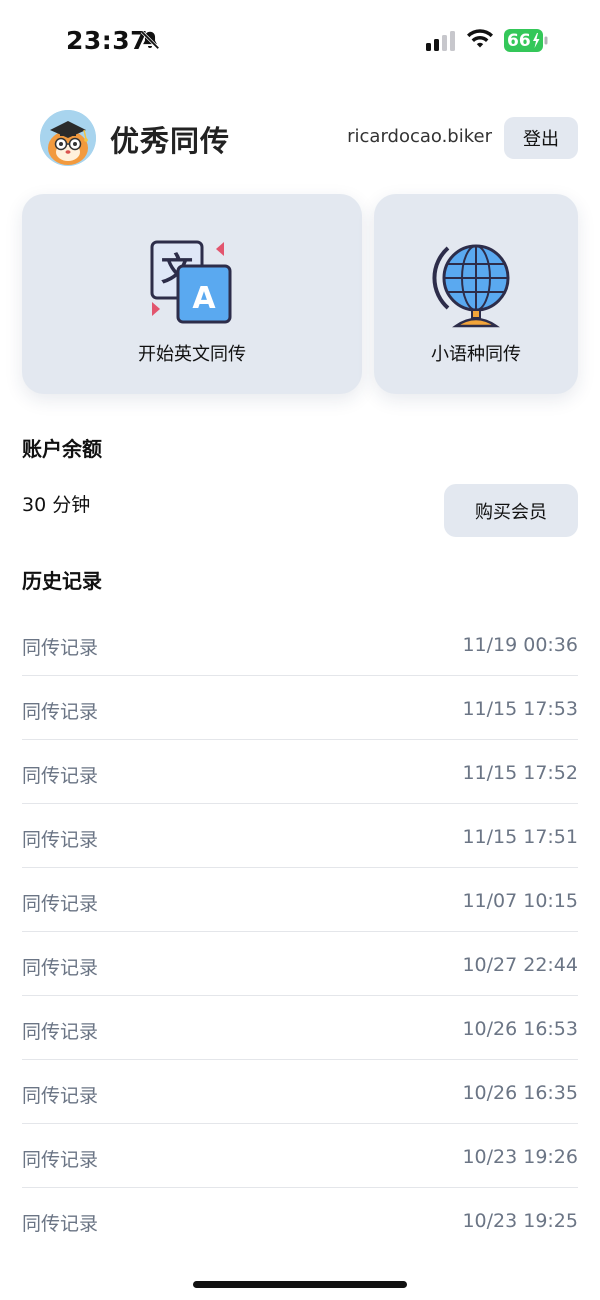 Image resolution: width=600 pixels, height=1300 pixels. I want to click on minor-language-interpretation-card: 小语种同传, so click(476, 294).